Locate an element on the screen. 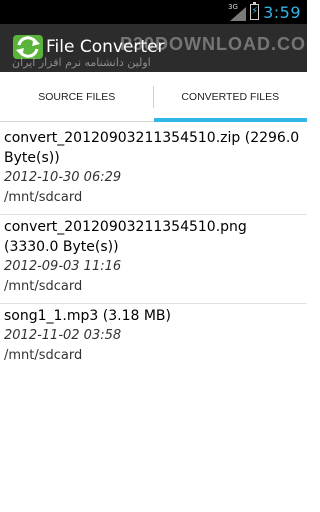 The width and height of the screenshot is (320, 512). tab-source-files: SOURCE FILES is located at coordinates (77, 96).